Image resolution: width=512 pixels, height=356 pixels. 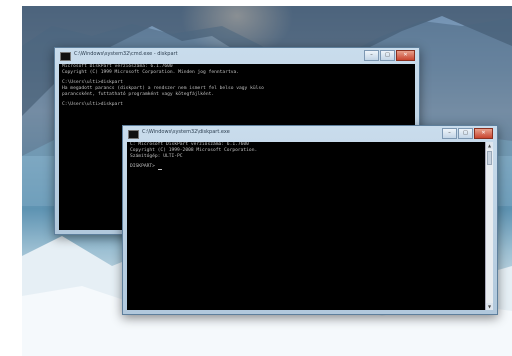 I want to click on window-title: C:\Windows\system32\diskpart.exe, so click(x=186, y=132).